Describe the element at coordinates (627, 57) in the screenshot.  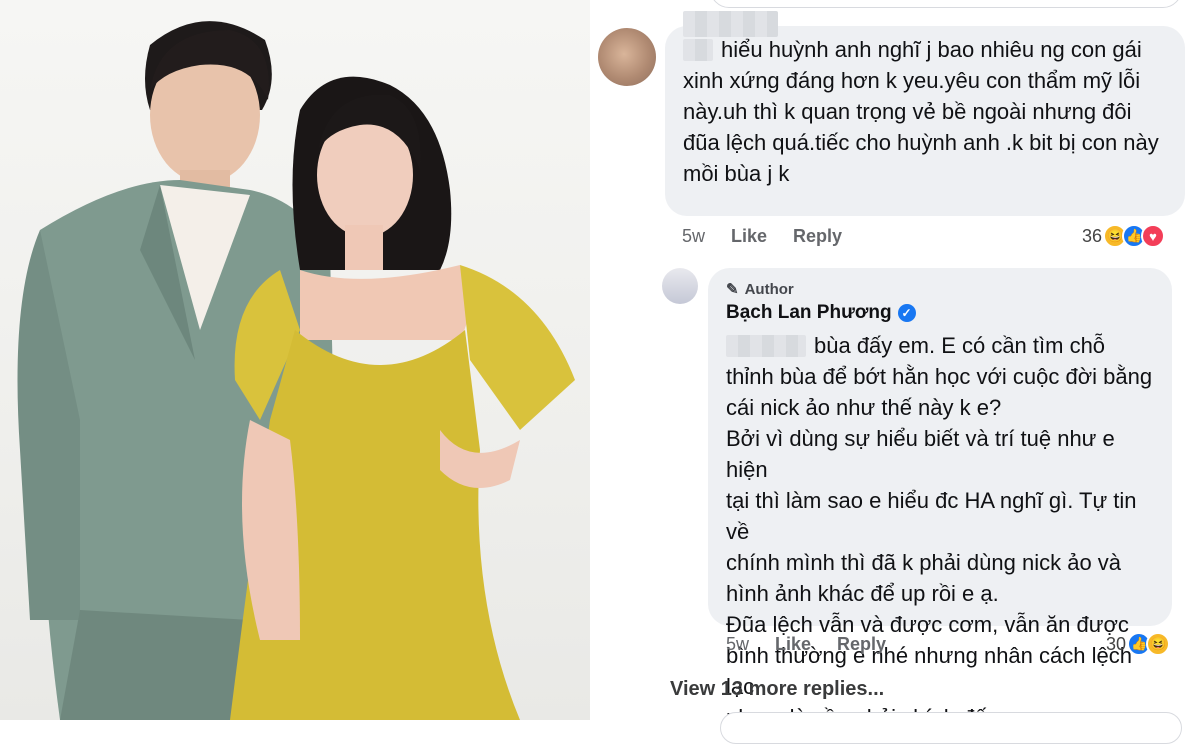
I see `commenter-avatar` at that location.